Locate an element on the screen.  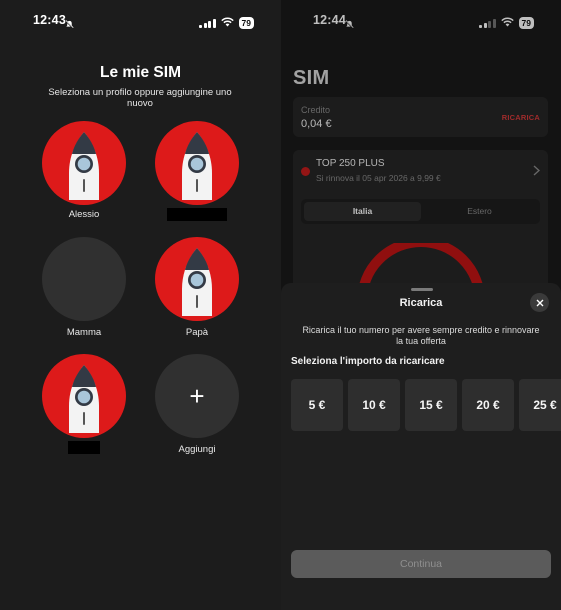
add-profile-label: Aggiungi is located at coordinates (197, 449).